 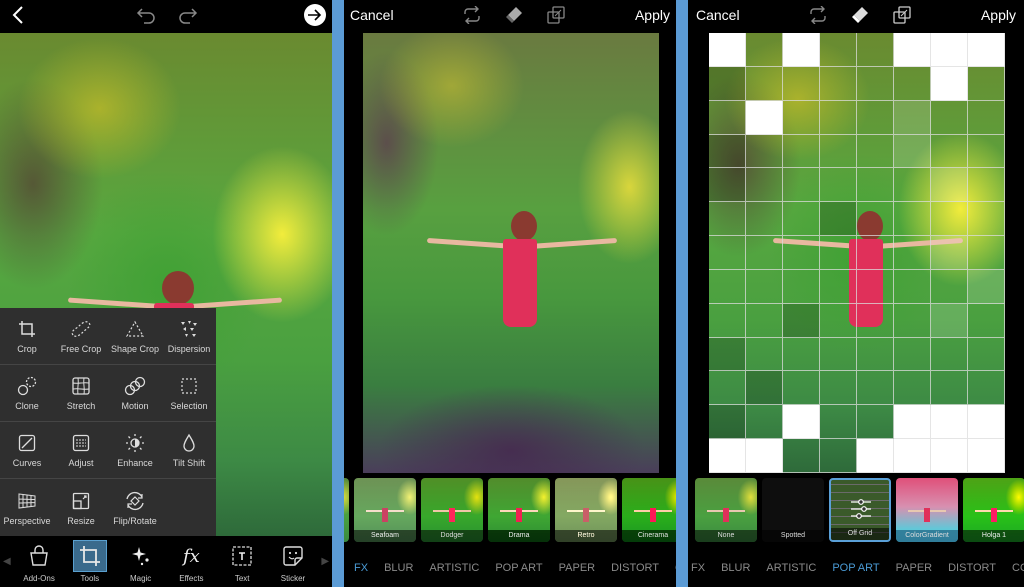 What do you see at coordinates (649, 510) in the screenshot?
I see `filter-thumb-cinerama: Cinerama` at bounding box center [649, 510].